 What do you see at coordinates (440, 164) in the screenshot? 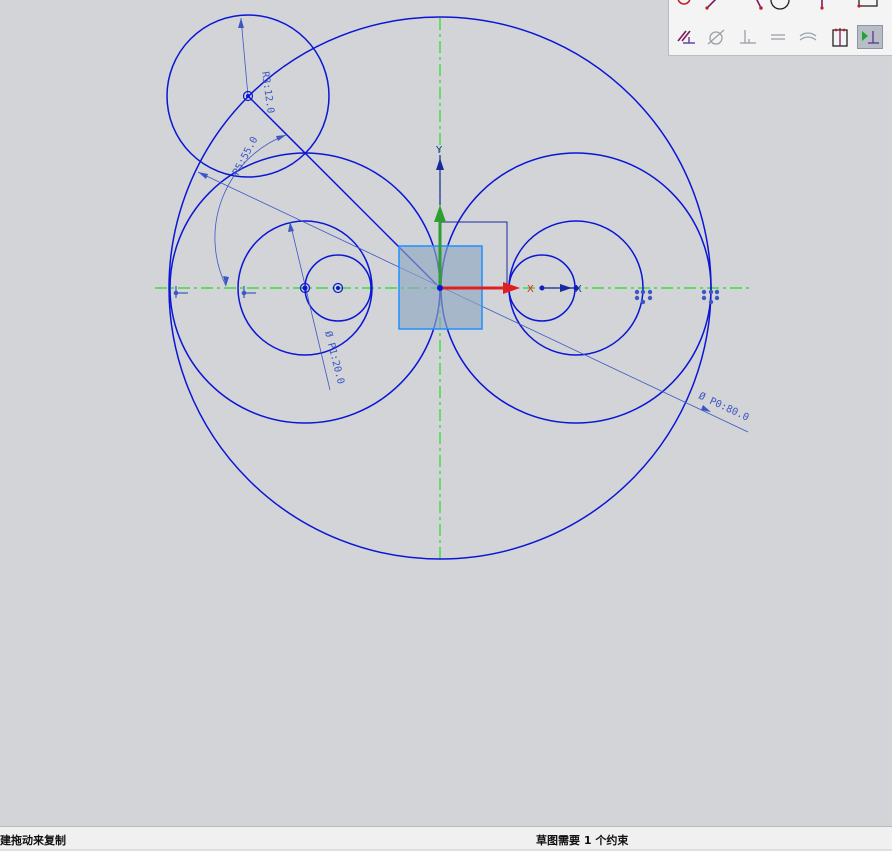
I see `y-direction-arrowhead` at bounding box center [440, 164].